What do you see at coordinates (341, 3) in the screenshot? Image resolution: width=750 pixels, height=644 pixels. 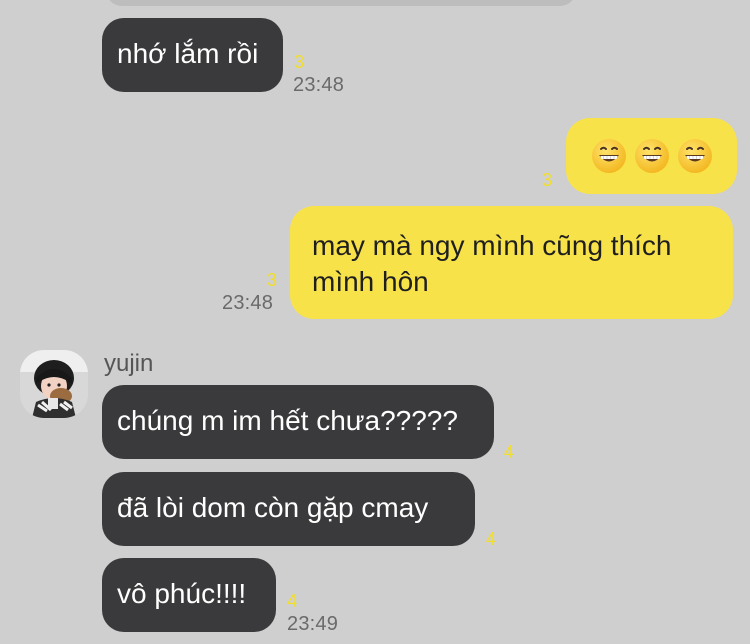 I see `previous-message-fragment` at bounding box center [341, 3].